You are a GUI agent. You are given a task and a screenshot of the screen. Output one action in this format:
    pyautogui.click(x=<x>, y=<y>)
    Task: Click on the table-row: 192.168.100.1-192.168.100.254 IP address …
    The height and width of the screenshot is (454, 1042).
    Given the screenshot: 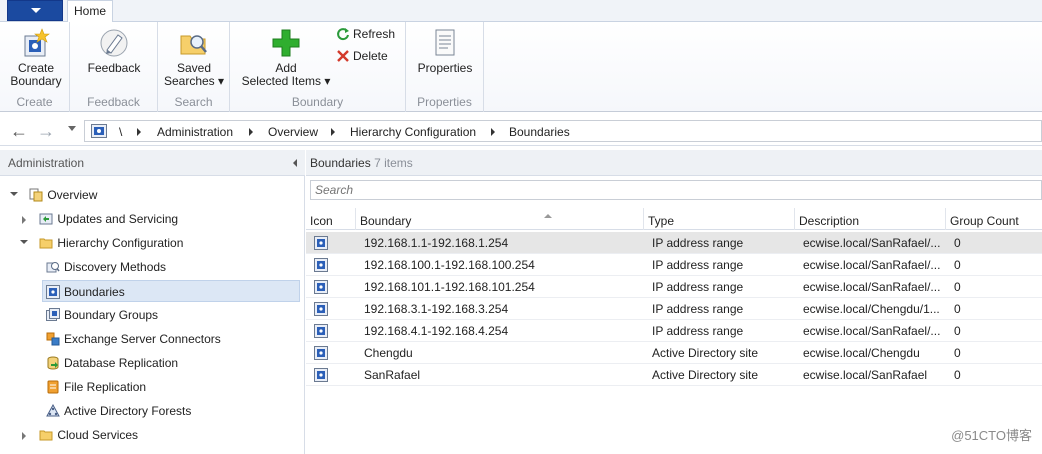 What is the action you would take?
    pyautogui.click(x=674, y=265)
    